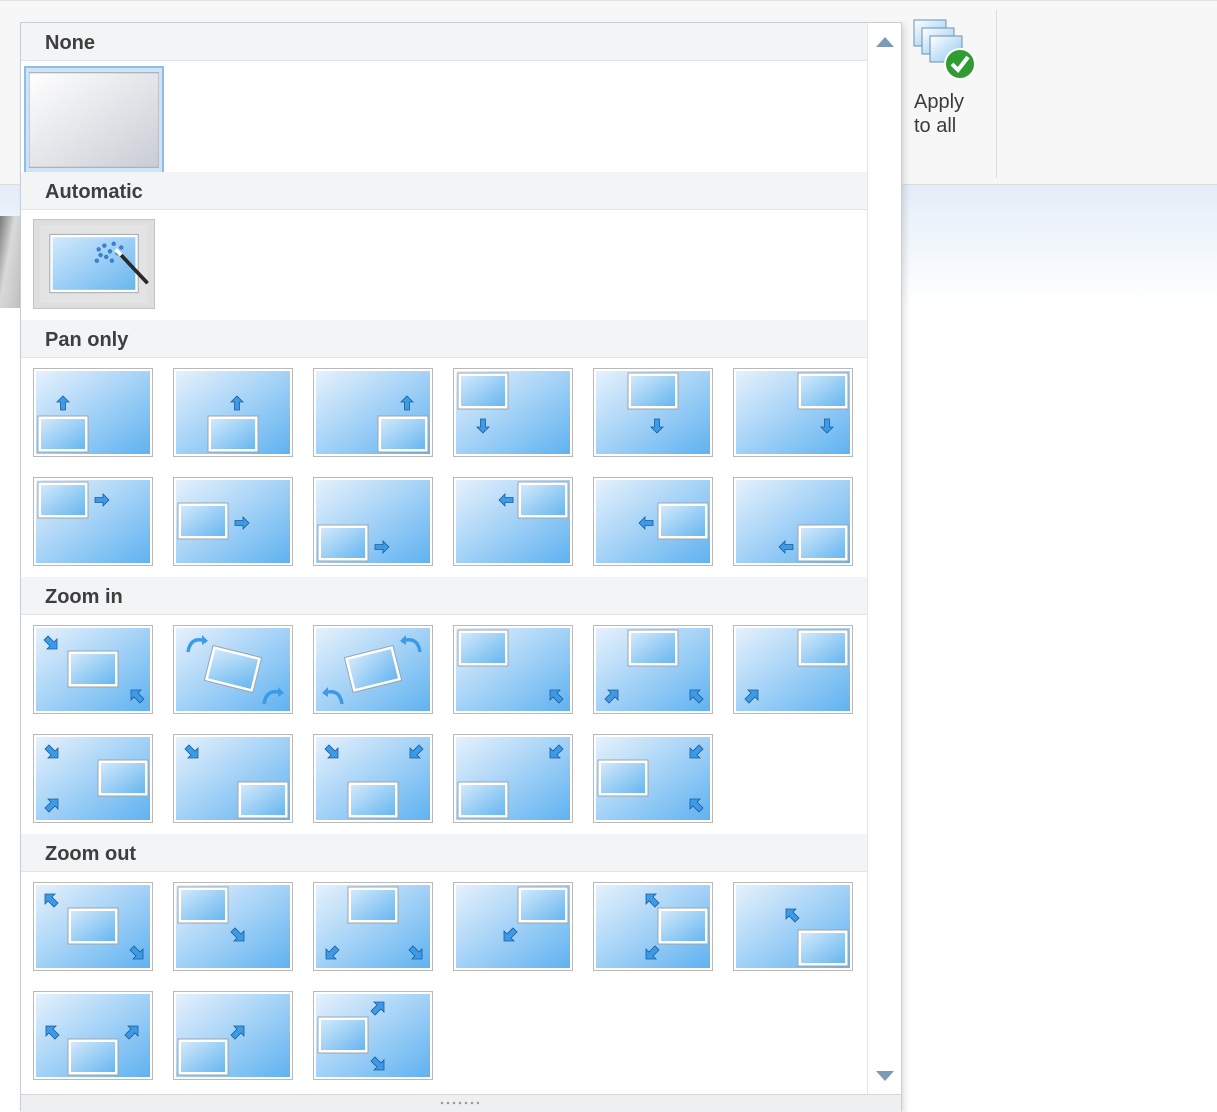  I want to click on effect-zoom-in-rotate-right-icon, so click(233, 669).